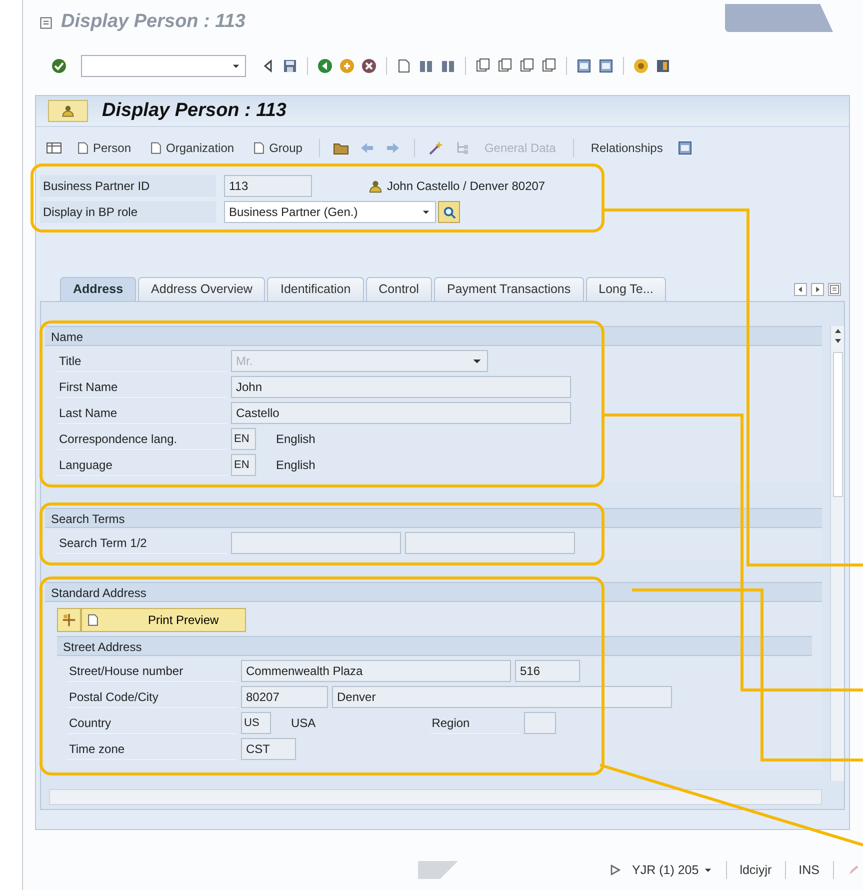 This screenshot has width=863, height=890. I want to click on search-icon, so click(449, 212).